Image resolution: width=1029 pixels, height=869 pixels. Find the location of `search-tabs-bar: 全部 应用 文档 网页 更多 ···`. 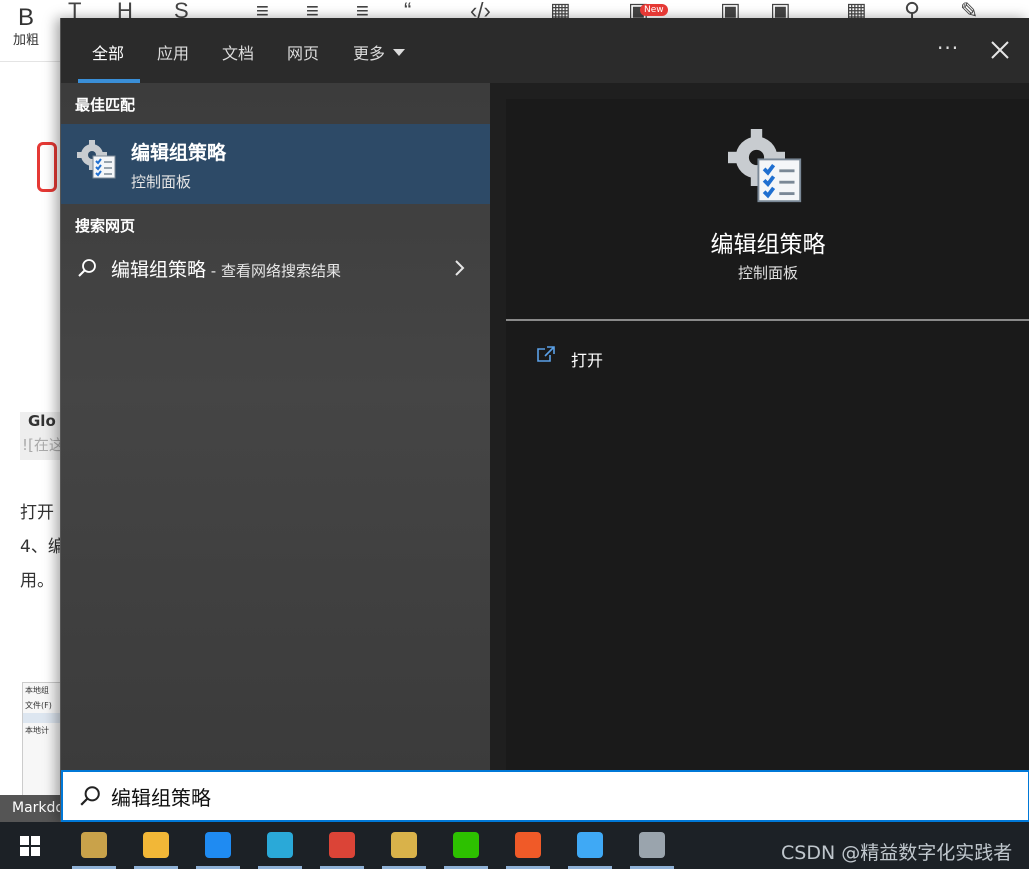

search-tabs-bar: 全部 应用 文档 网页 更多 ··· is located at coordinates (545, 50).